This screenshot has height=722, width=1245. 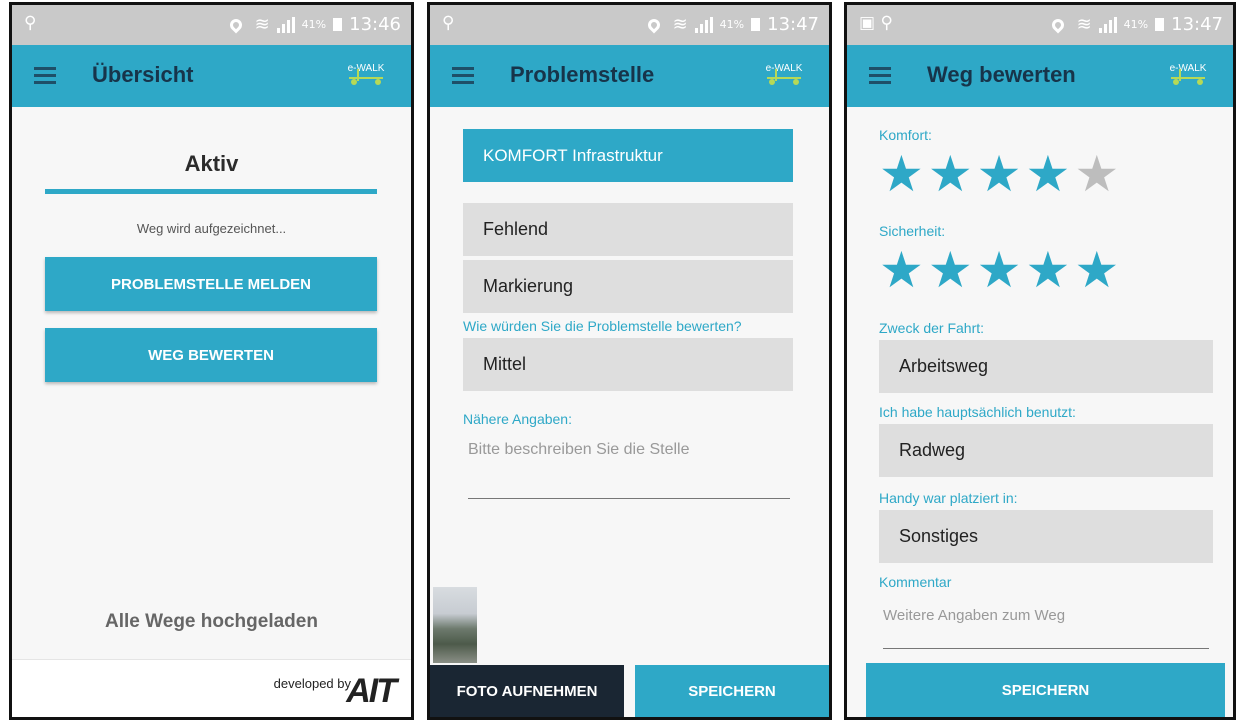 I want to click on details-input: Bitte beschreiben Sie die Stelle, so click(x=578, y=450).